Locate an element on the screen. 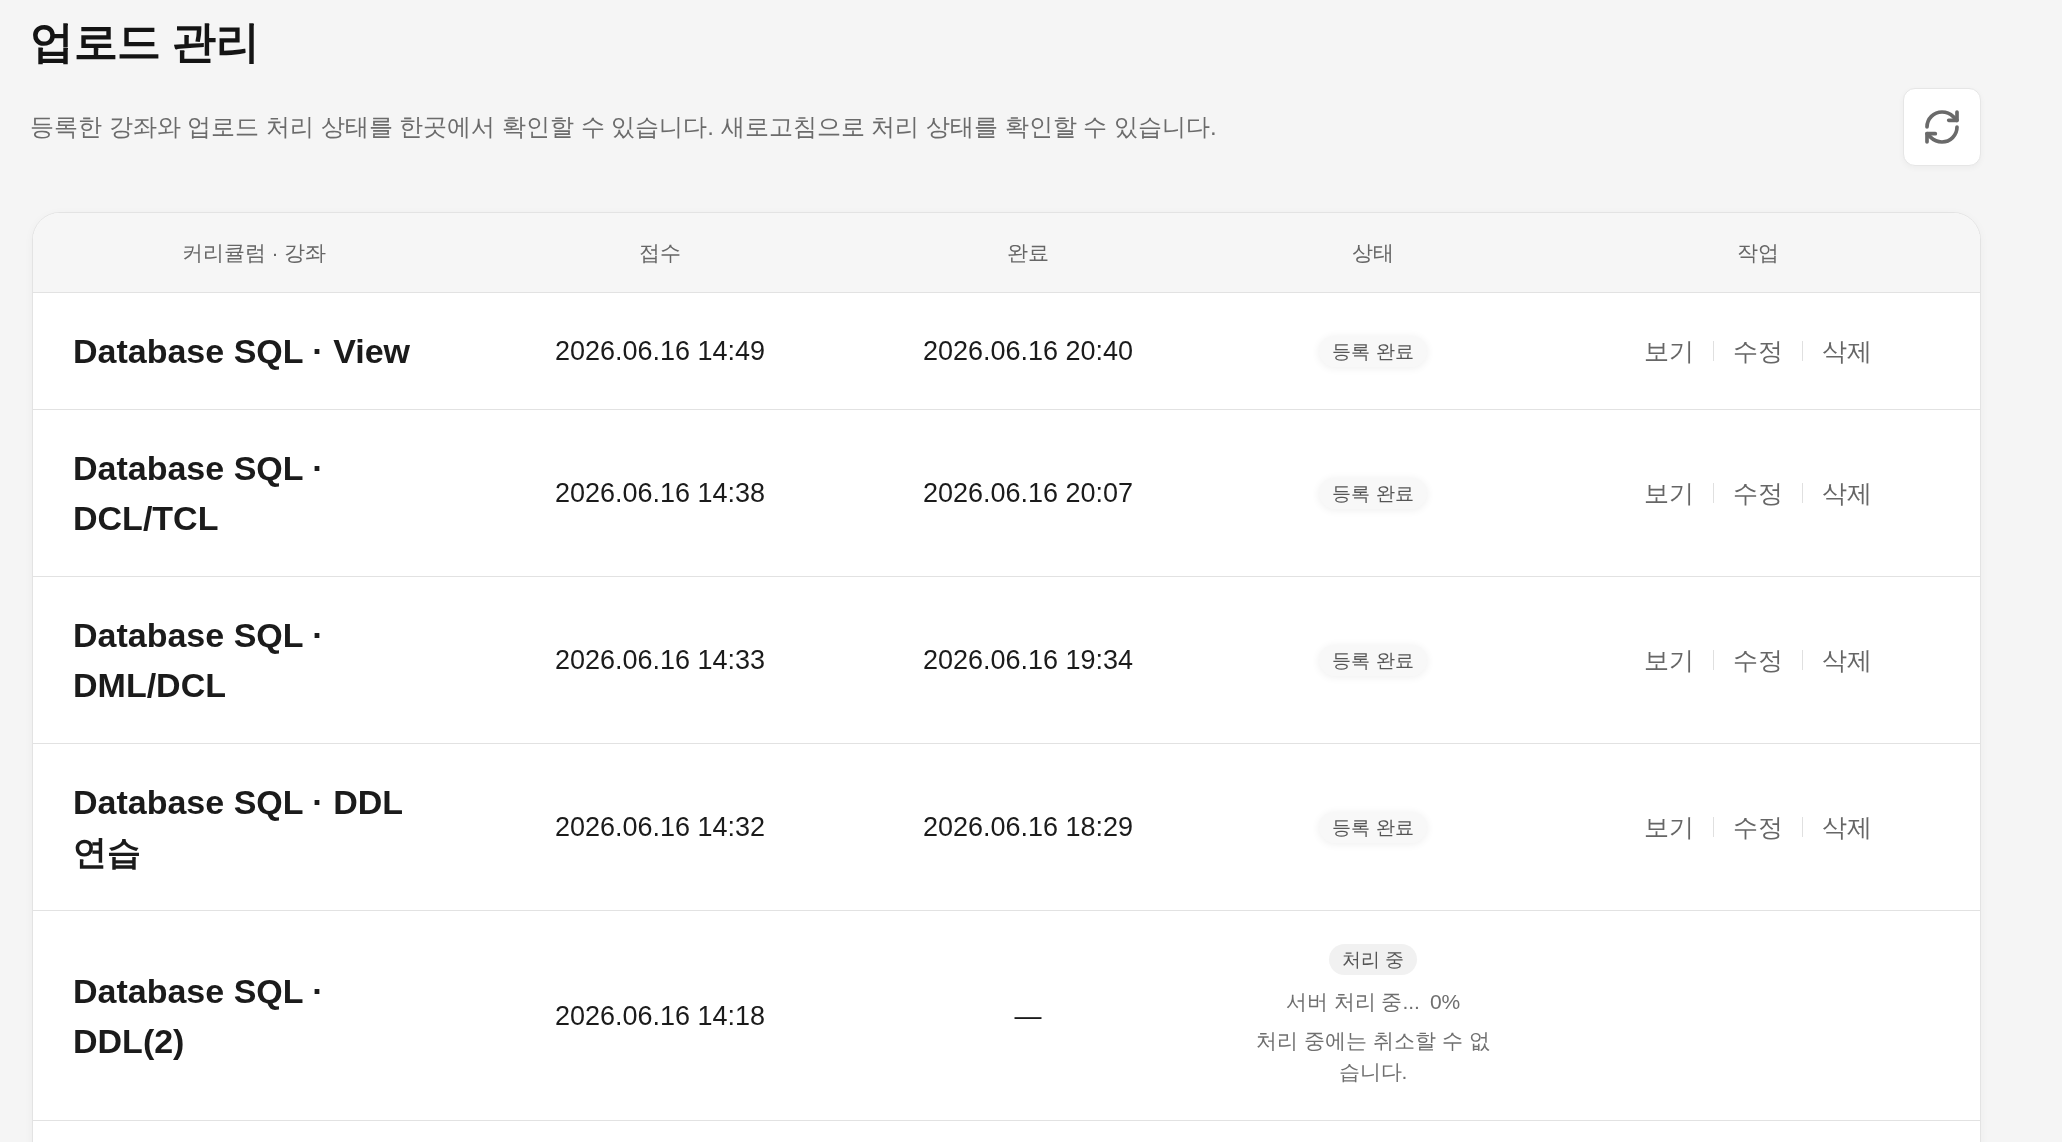 The height and width of the screenshot is (1142, 2062). completed-time: — is located at coordinates (1028, 1016).